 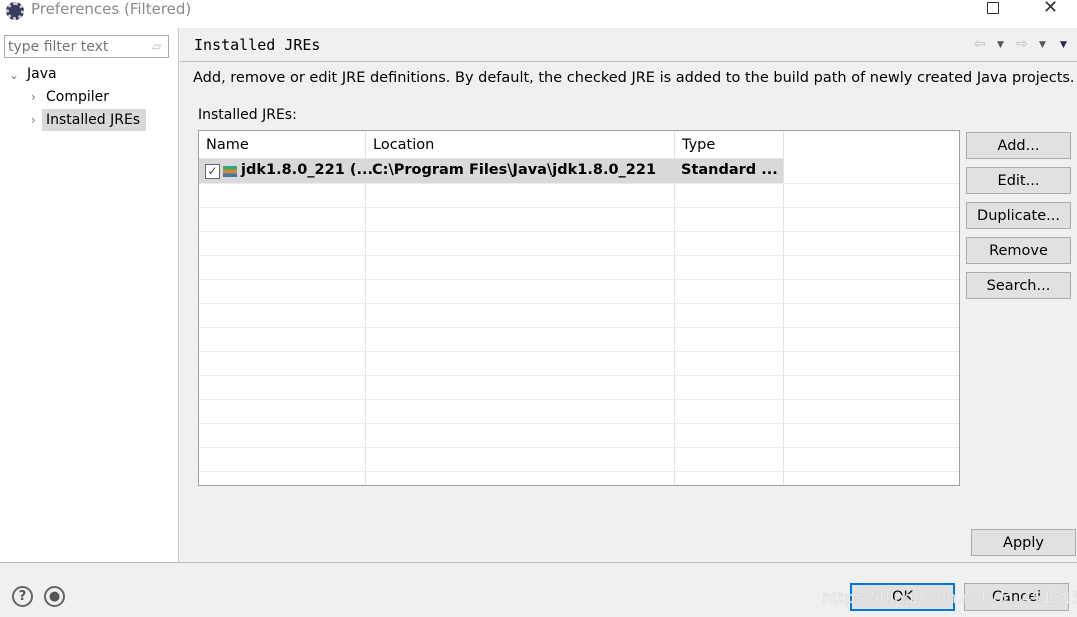 I want to click on back-dropdown-icon: ▼, so click(x=1000, y=45).